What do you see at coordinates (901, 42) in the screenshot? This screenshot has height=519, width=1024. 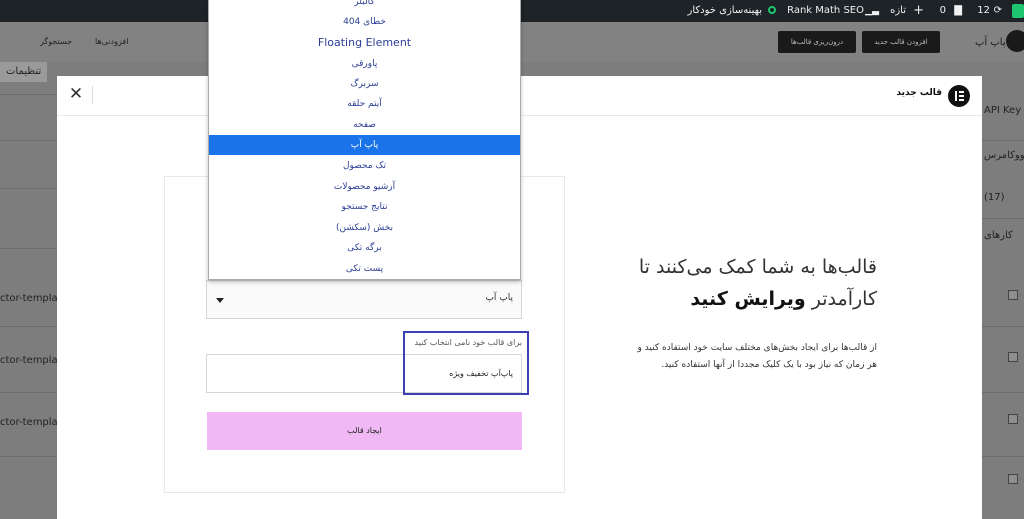 I see `bg-add-template-button: افزودن قالب جدید` at bounding box center [901, 42].